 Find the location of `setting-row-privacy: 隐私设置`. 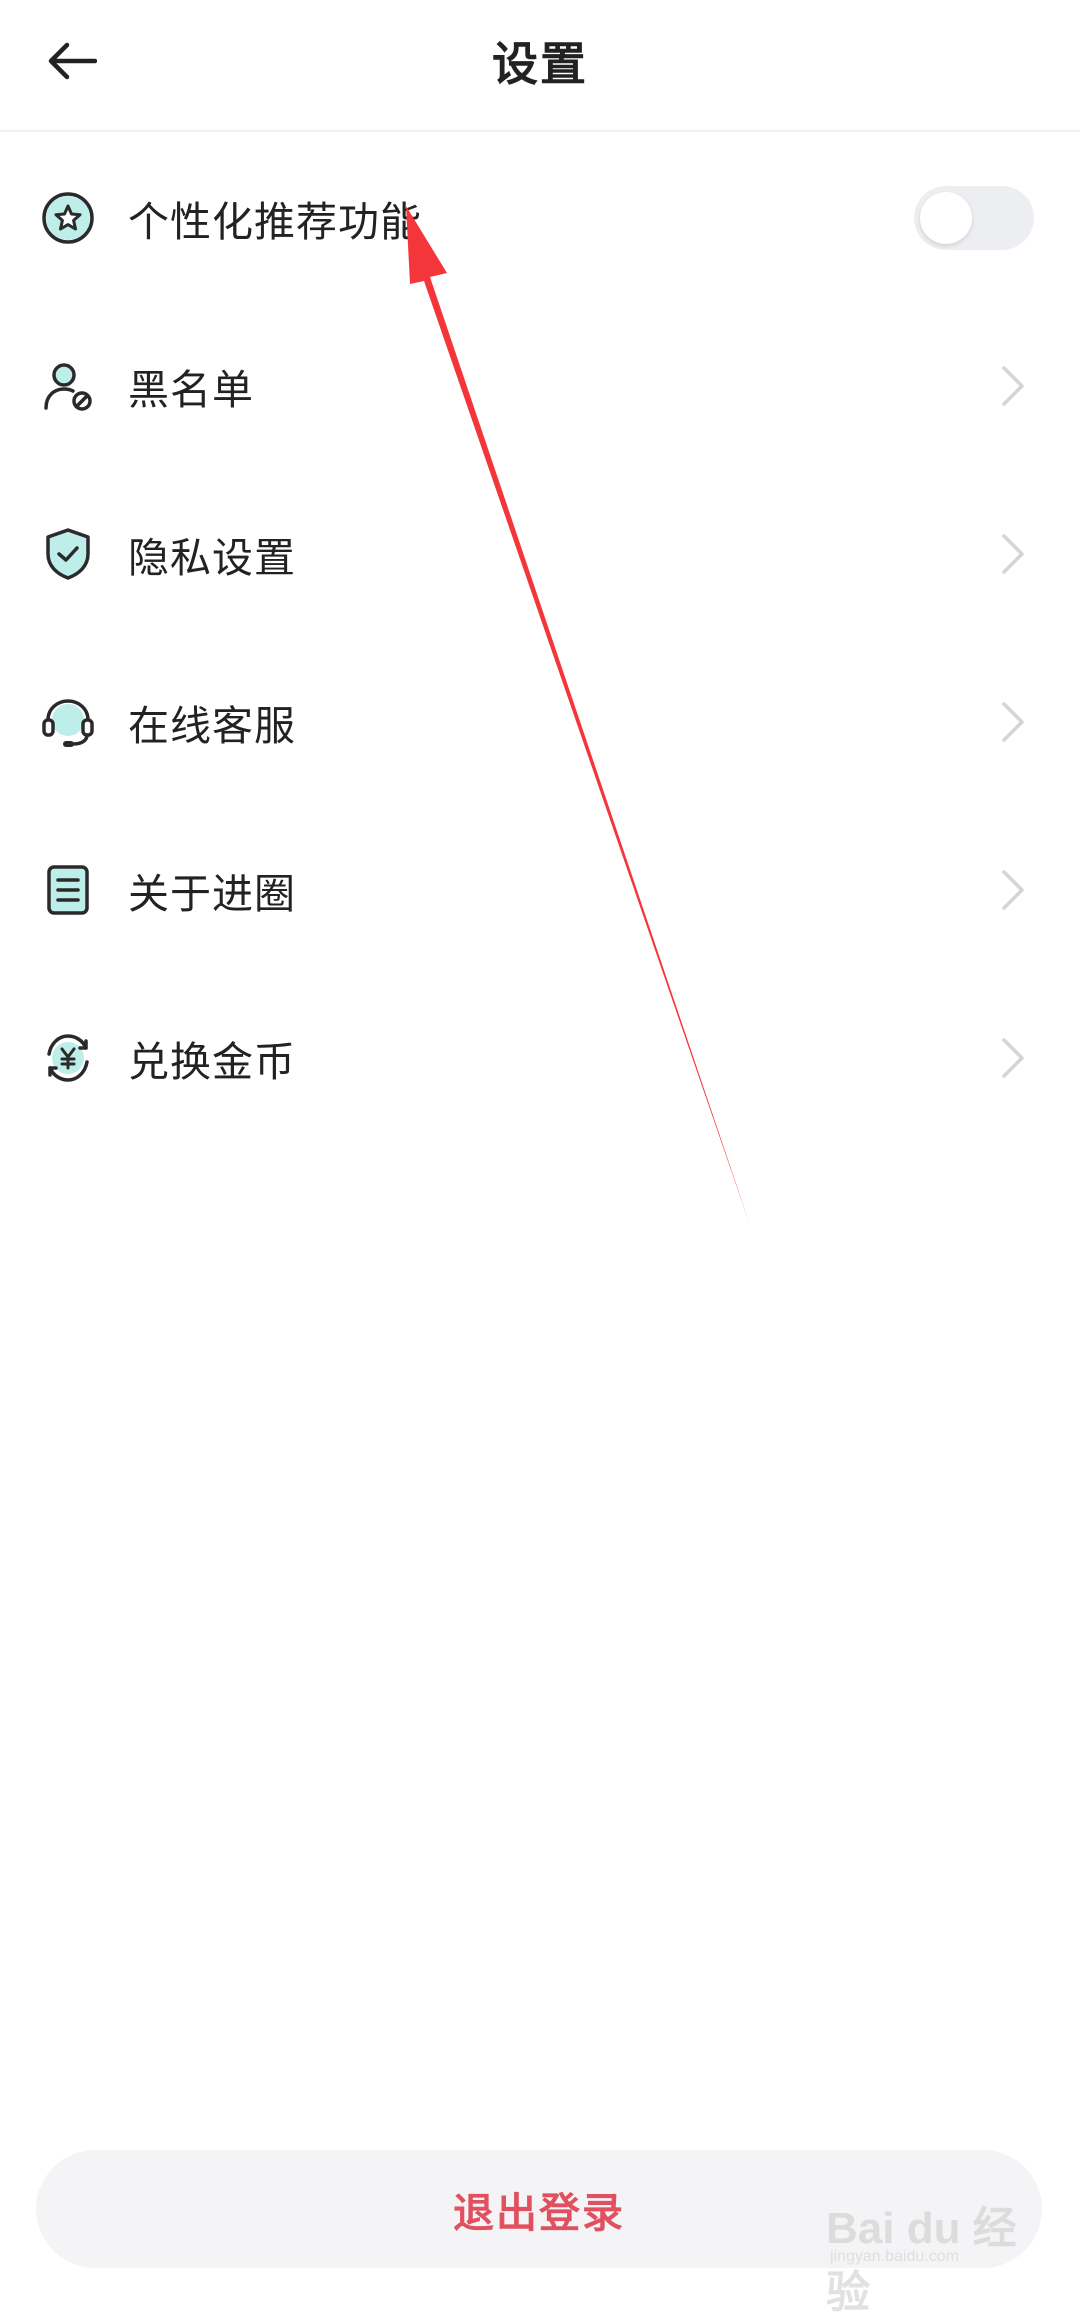

setting-row-privacy: 隐私设置 is located at coordinates (540, 554).